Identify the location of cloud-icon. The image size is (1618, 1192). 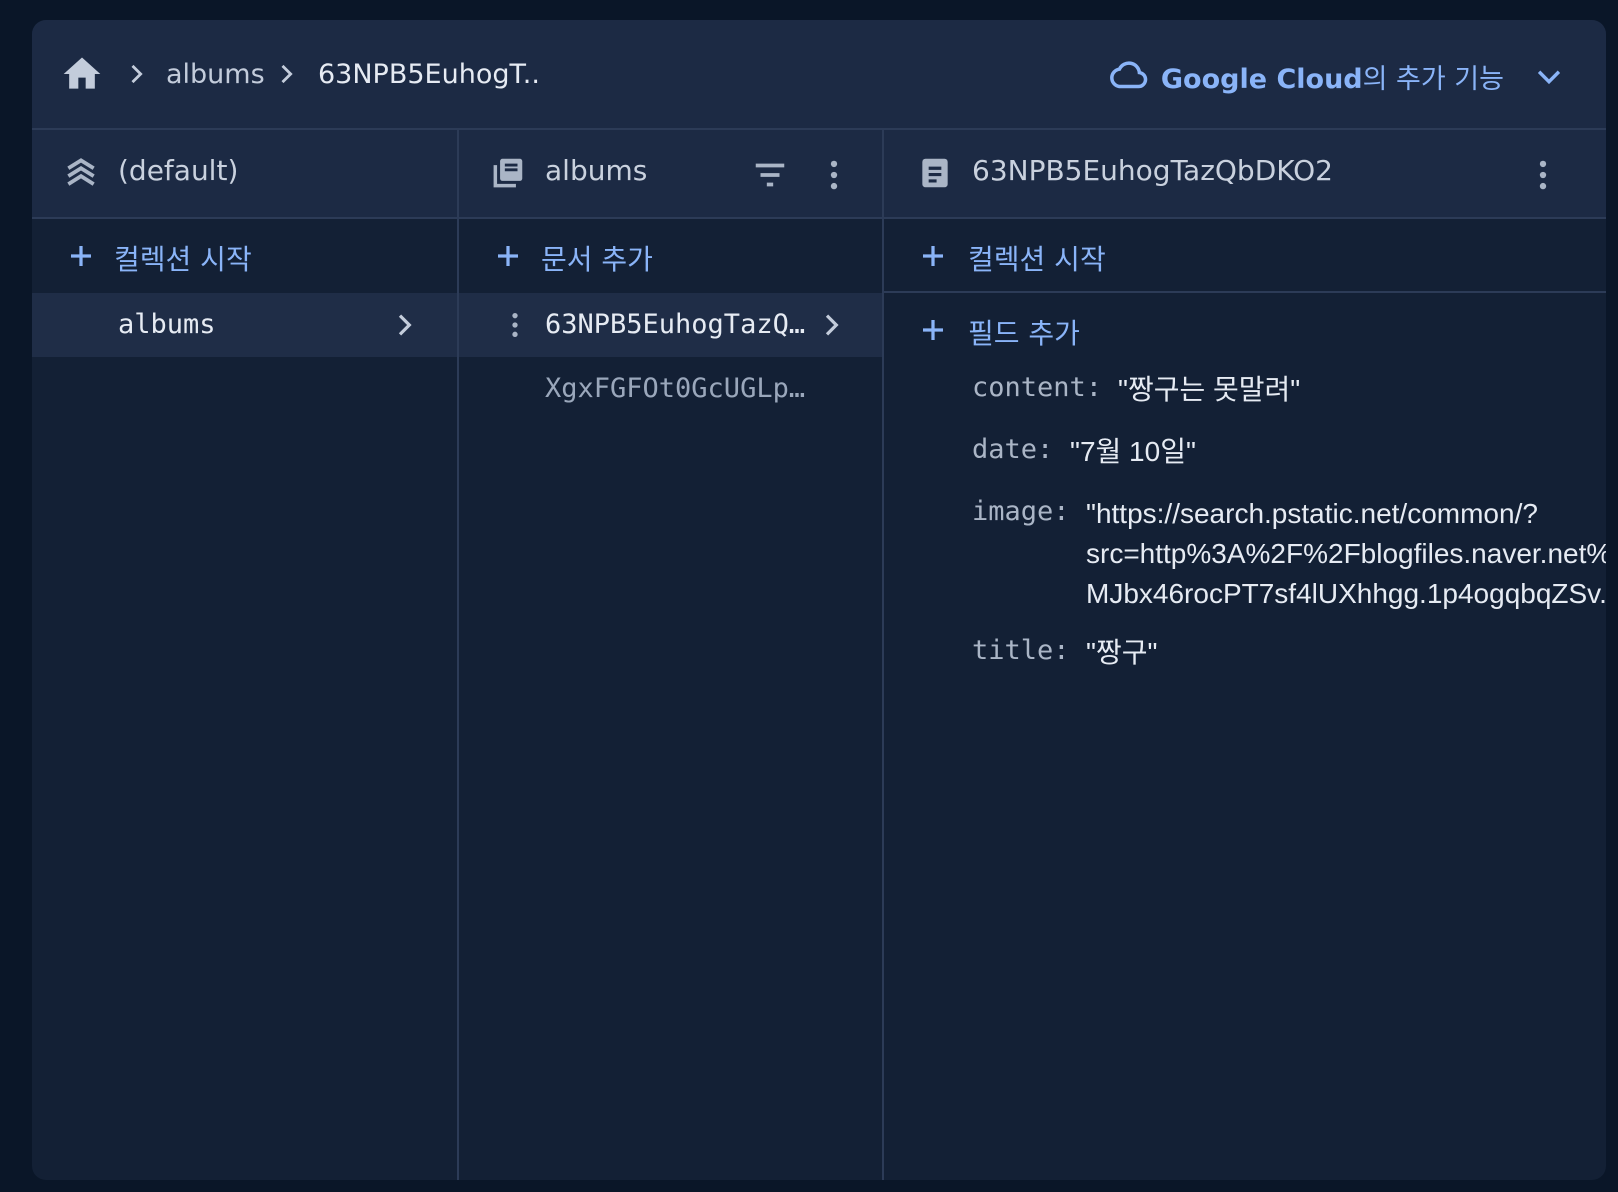
(1128, 76).